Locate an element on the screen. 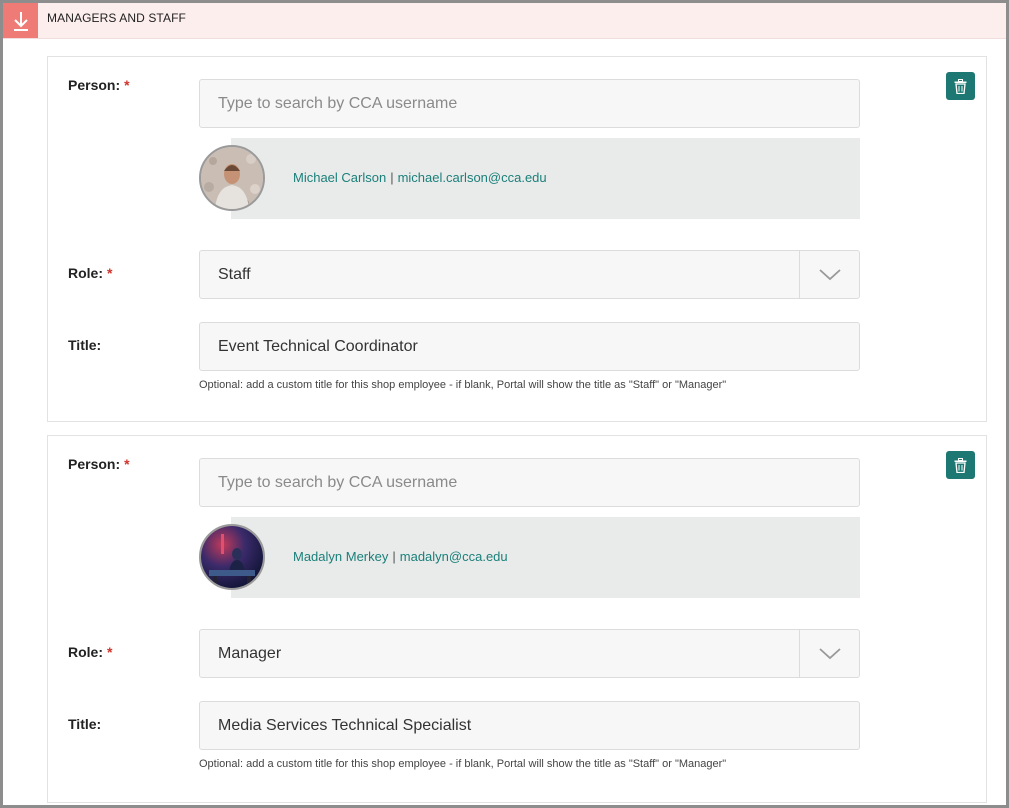  role-select-value: Staff is located at coordinates (234, 274).